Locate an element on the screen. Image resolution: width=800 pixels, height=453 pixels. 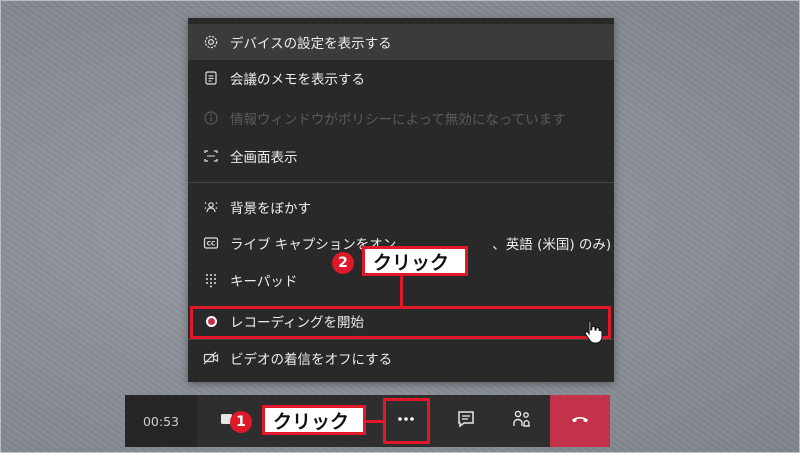
gear-icon is located at coordinates (211, 42).